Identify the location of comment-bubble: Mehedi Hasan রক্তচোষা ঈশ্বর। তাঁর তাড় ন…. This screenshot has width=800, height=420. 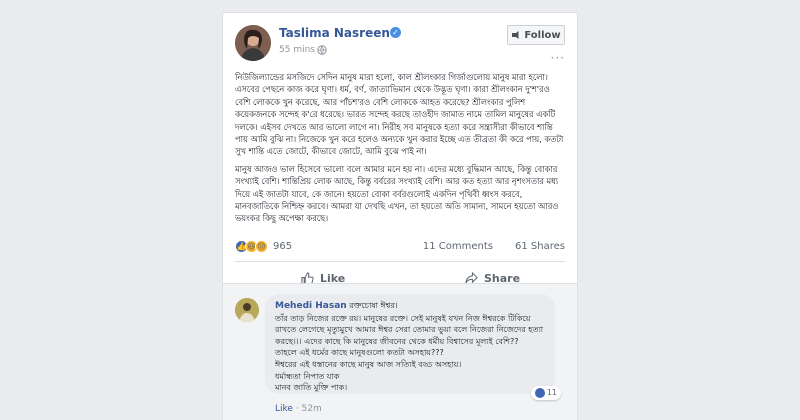
(413, 347).